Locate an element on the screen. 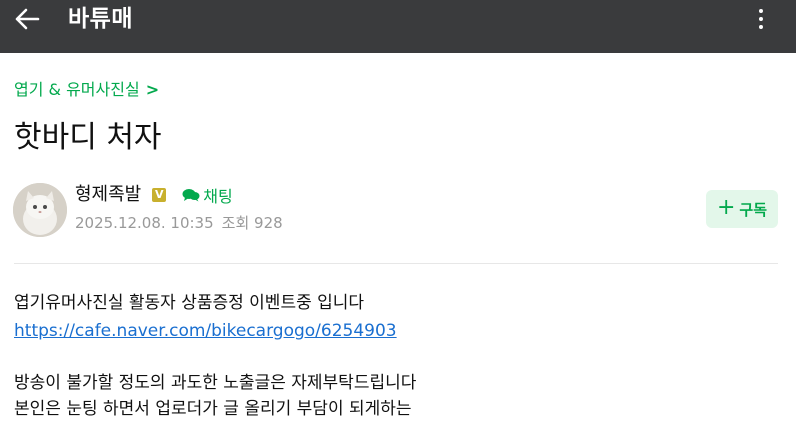  subscribe-label: 구독 is located at coordinates (753, 209).